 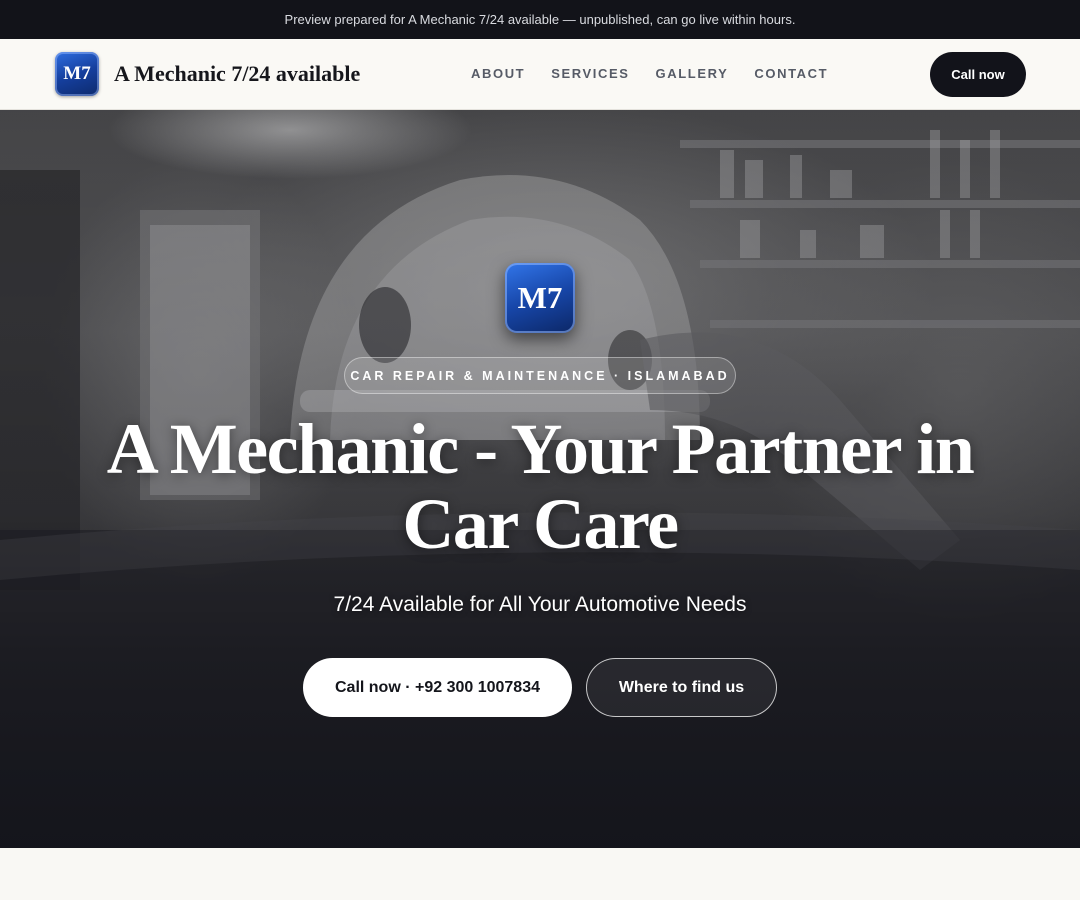 What do you see at coordinates (692, 73) in the screenshot?
I see `nav-link-gallery: GALLERY` at bounding box center [692, 73].